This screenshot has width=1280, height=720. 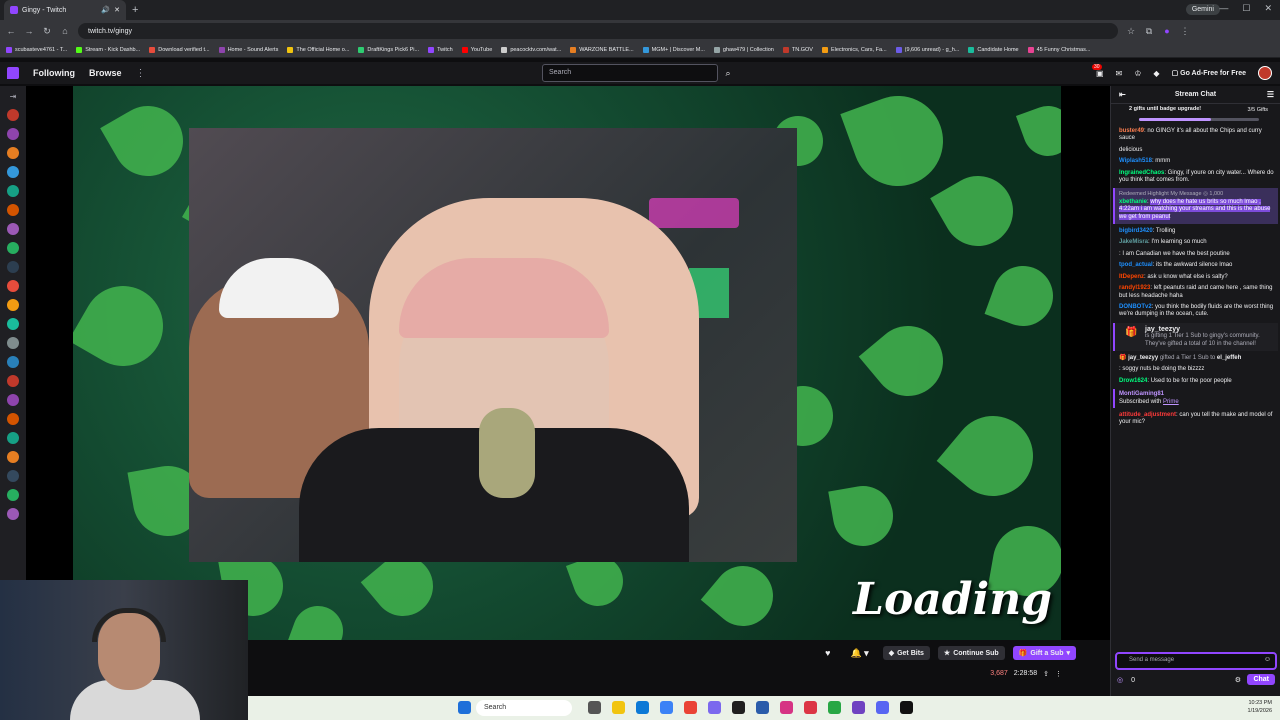 I want to click on subscriber-name: MontiGaming81, so click(x=1196, y=394).